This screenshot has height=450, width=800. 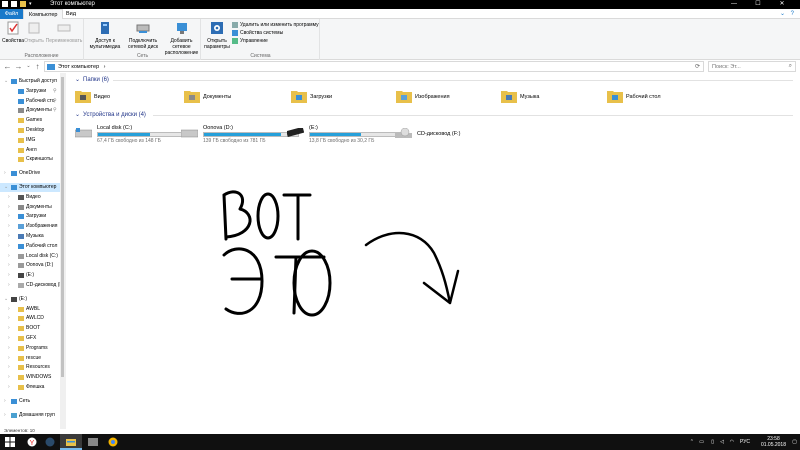 What do you see at coordinates (14, 4) in the screenshot?
I see `properties-icon` at bounding box center [14, 4].